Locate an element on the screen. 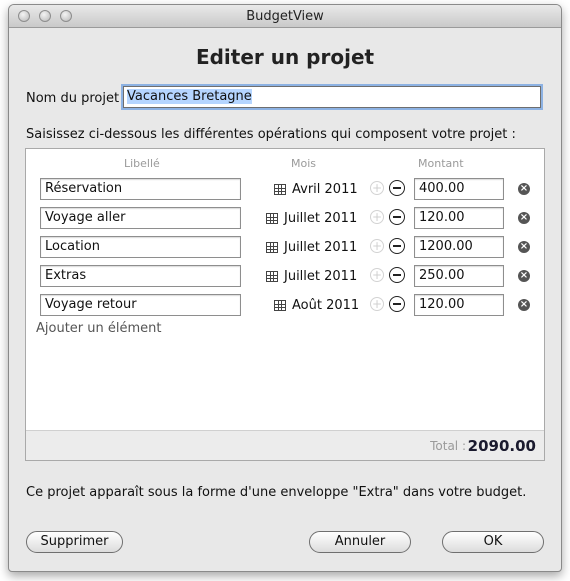 The width and height of the screenshot is (570, 581). total-value: 2090.00 is located at coordinates (501, 446).